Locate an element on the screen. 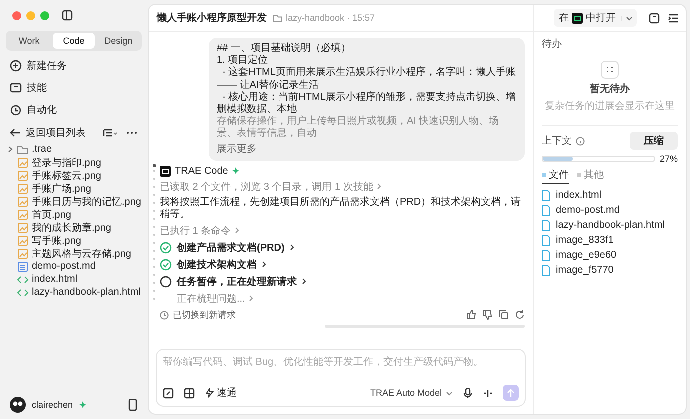 This screenshot has height=419, width=690. reply-text: 我将按照工作流程，先创建项目所需的产品需求文档（PRD）和技术架构文档，请稍等。 is located at coordinates (341, 208).